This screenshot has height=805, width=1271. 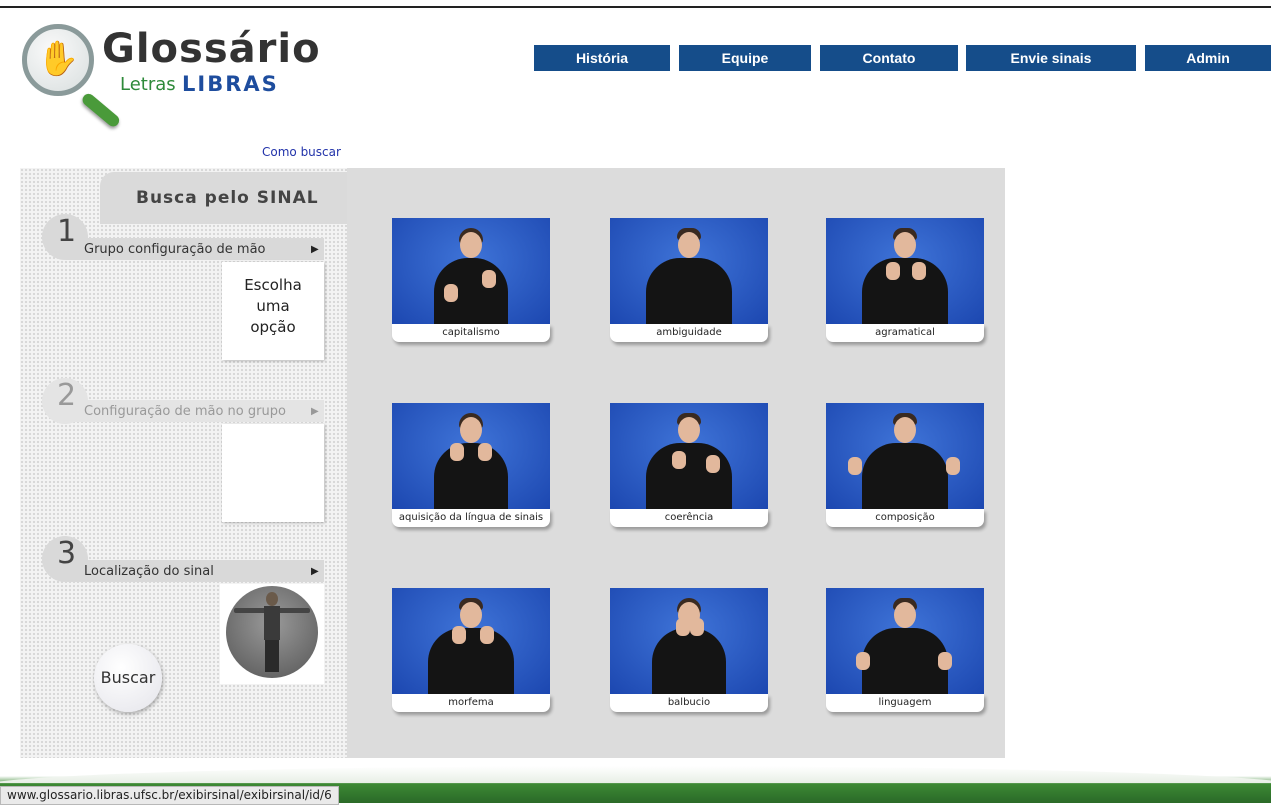 I want to click on sign-card: ambiguidade, so click(x=689, y=280).